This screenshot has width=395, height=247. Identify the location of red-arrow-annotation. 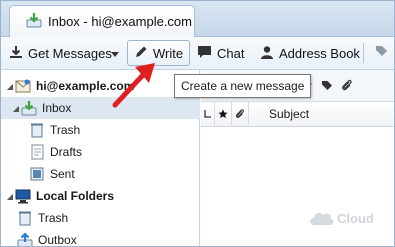
(133, 85).